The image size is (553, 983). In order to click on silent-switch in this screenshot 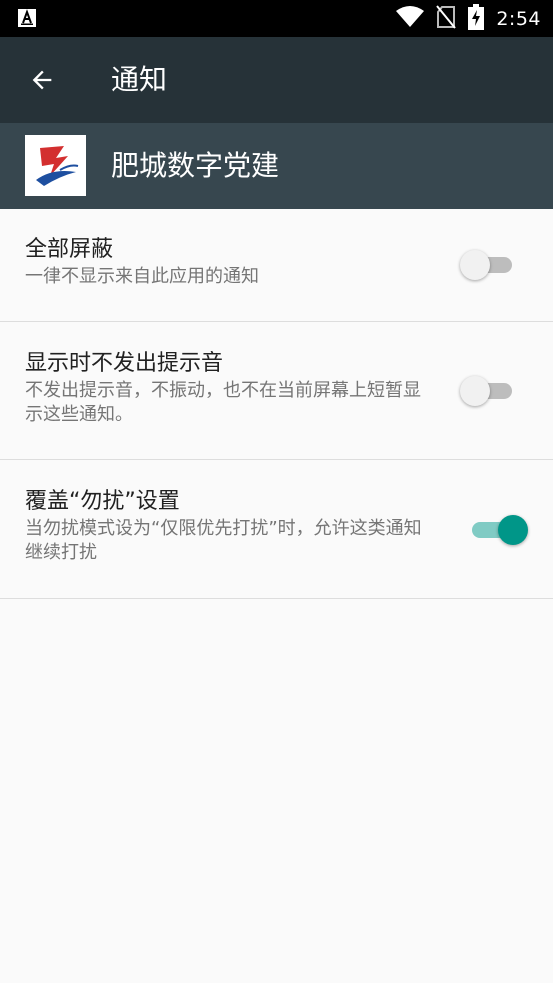, I will do `click(488, 390)`.